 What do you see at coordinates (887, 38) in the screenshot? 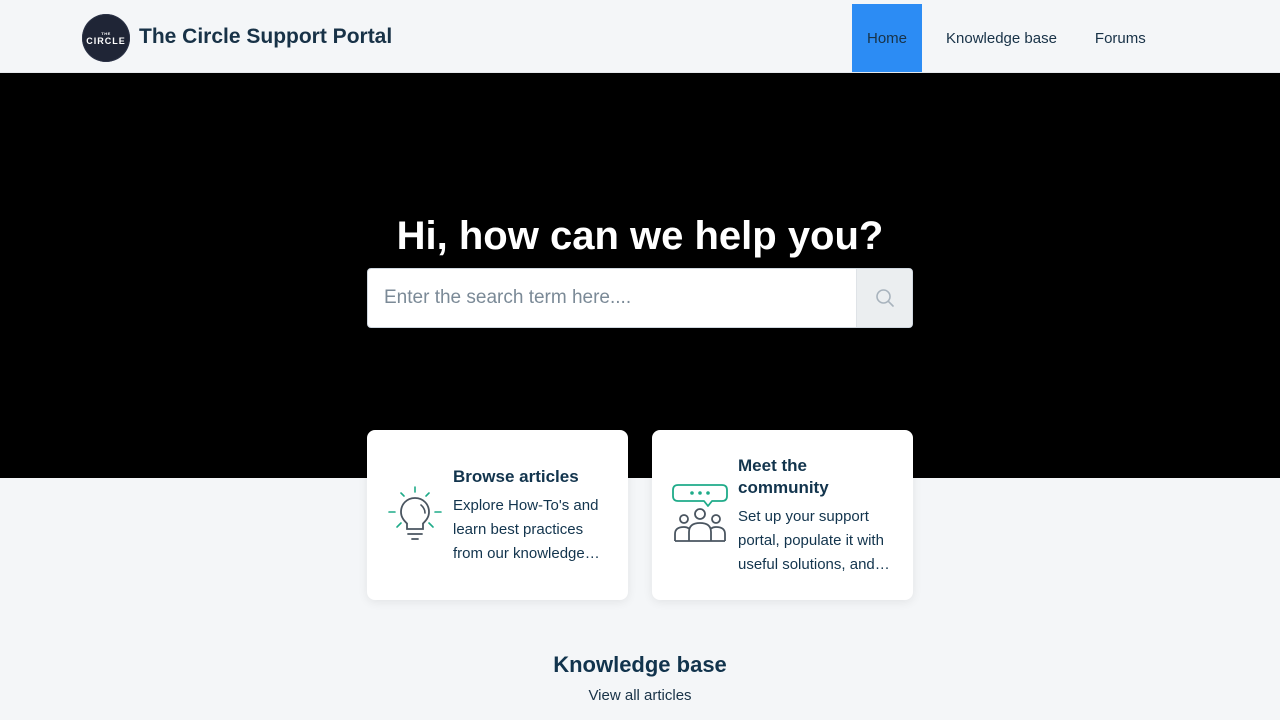
I see `nav-home: Home` at bounding box center [887, 38].